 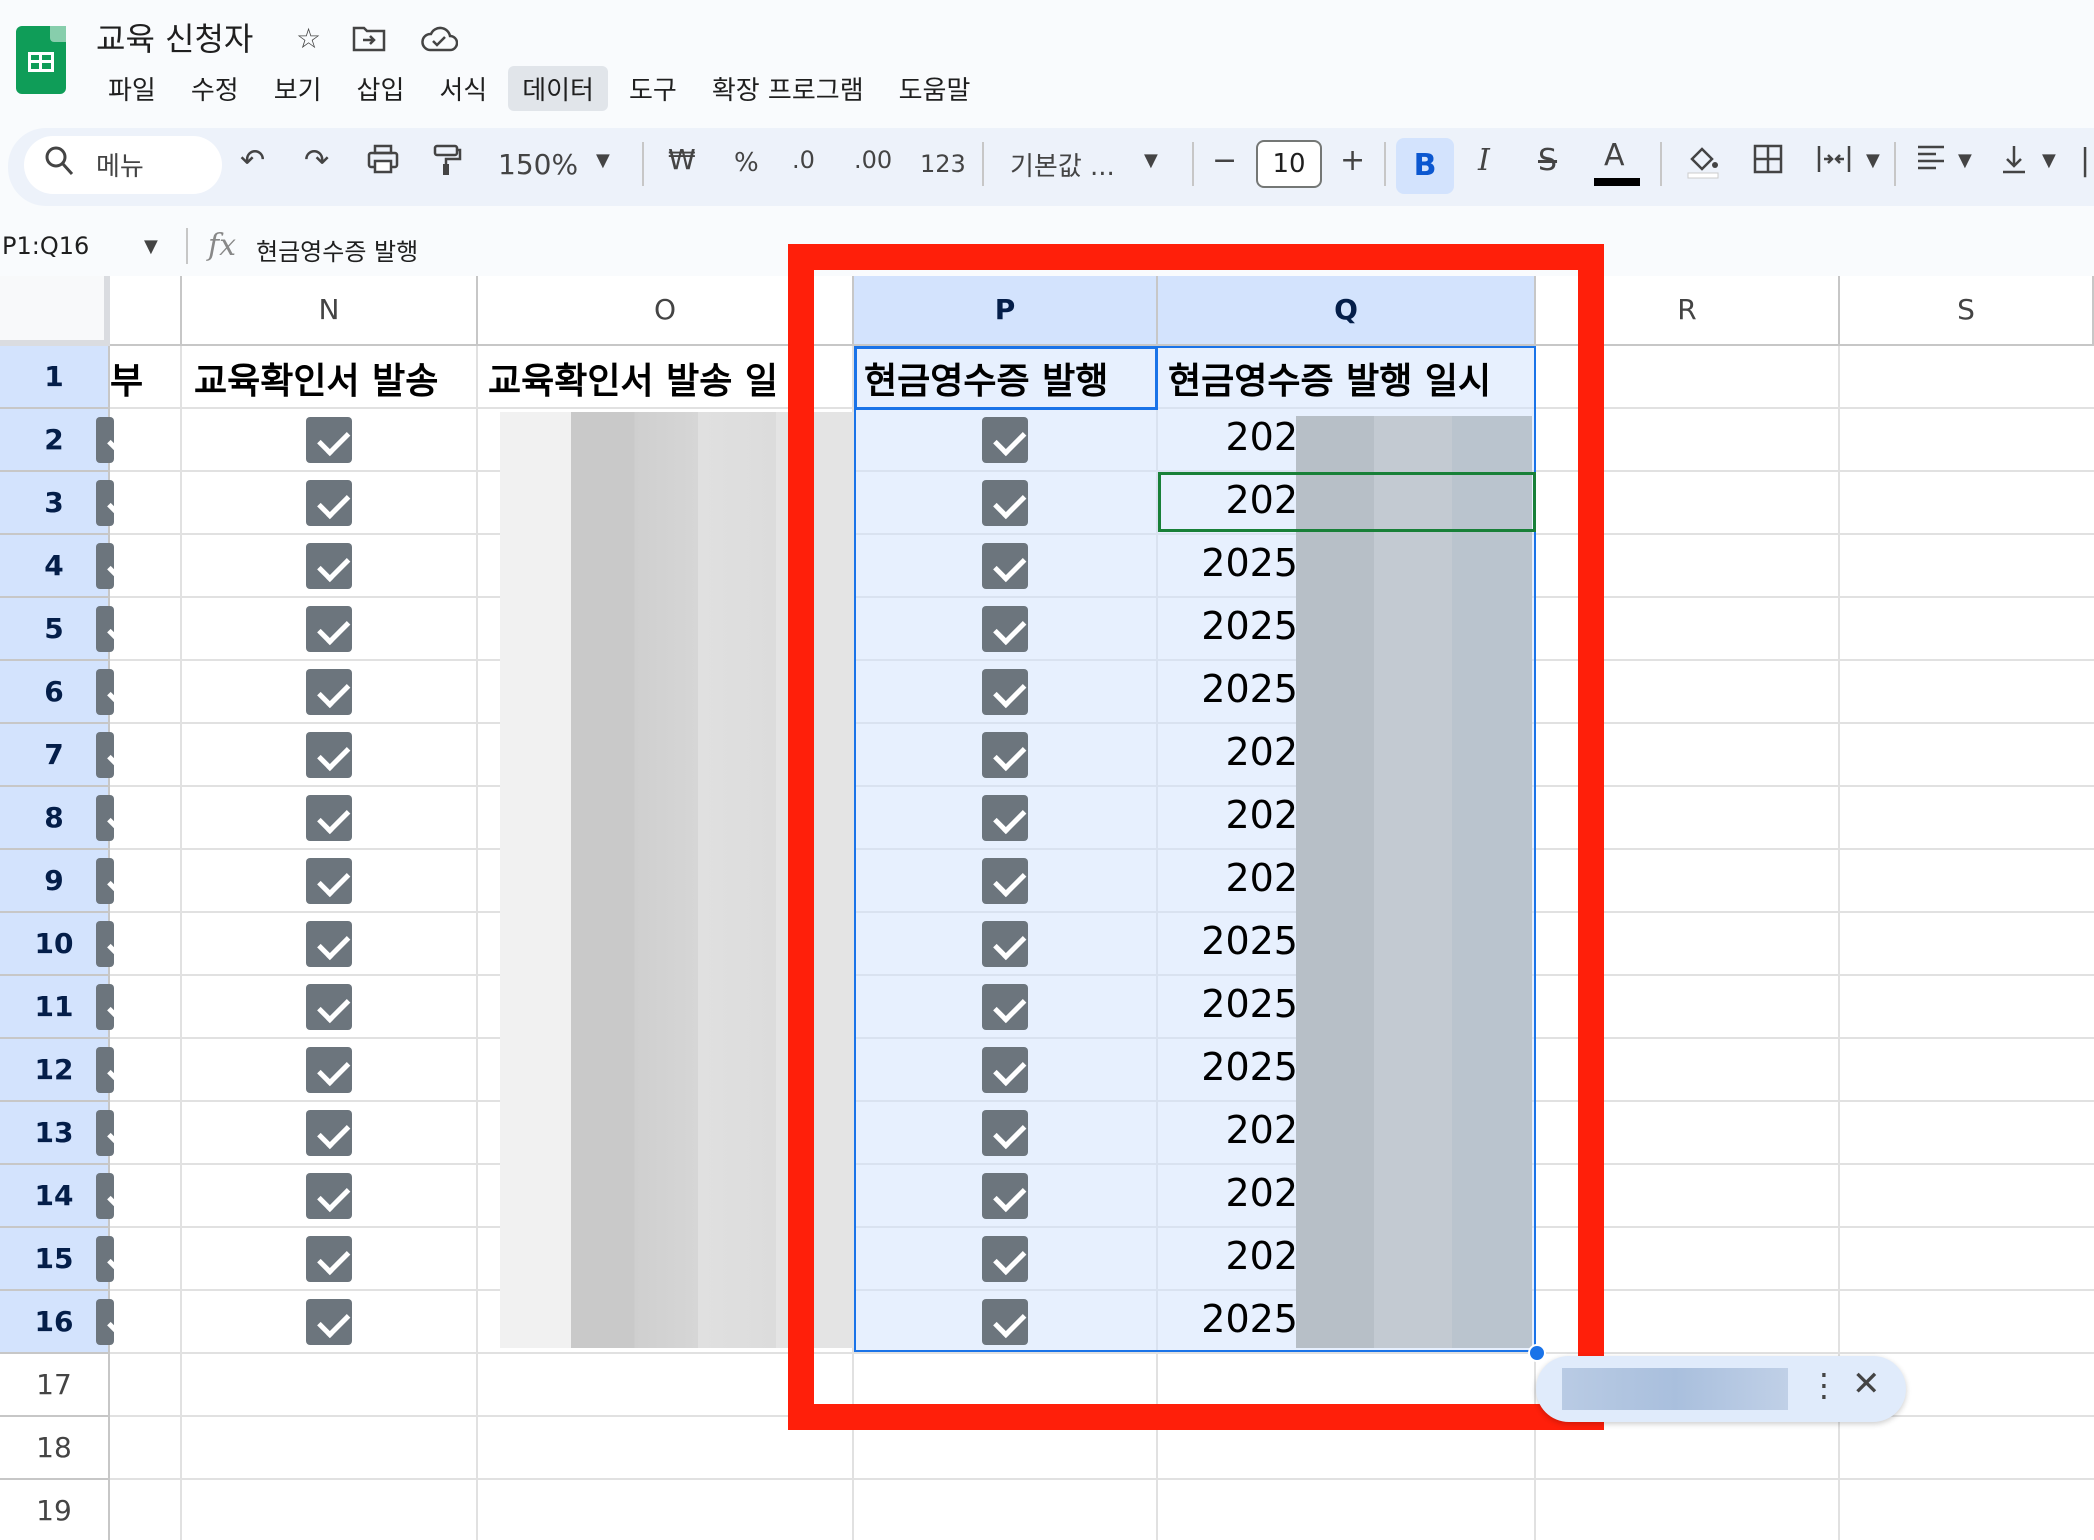 I want to click on column-header-s: S, so click(x=1967, y=311).